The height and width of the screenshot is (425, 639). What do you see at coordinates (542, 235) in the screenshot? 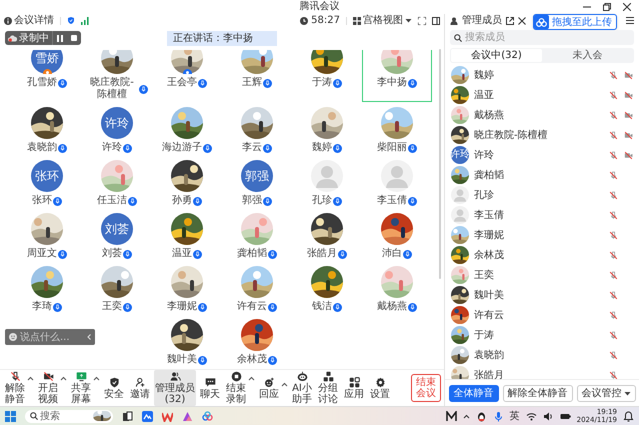
I see `member-row: 李珊妮` at bounding box center [542, 235].